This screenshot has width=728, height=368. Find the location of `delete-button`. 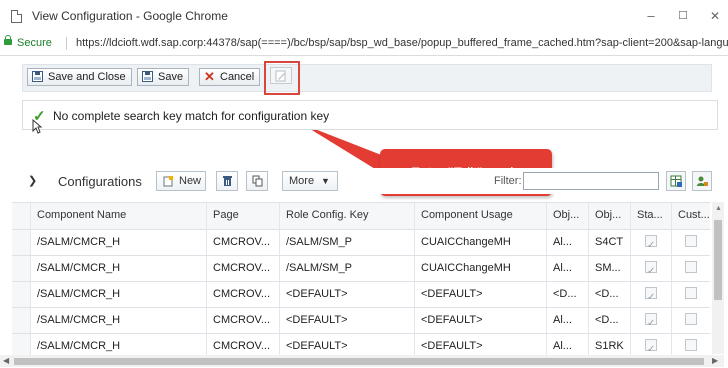

delete-button is located at coordinates (227, 181).